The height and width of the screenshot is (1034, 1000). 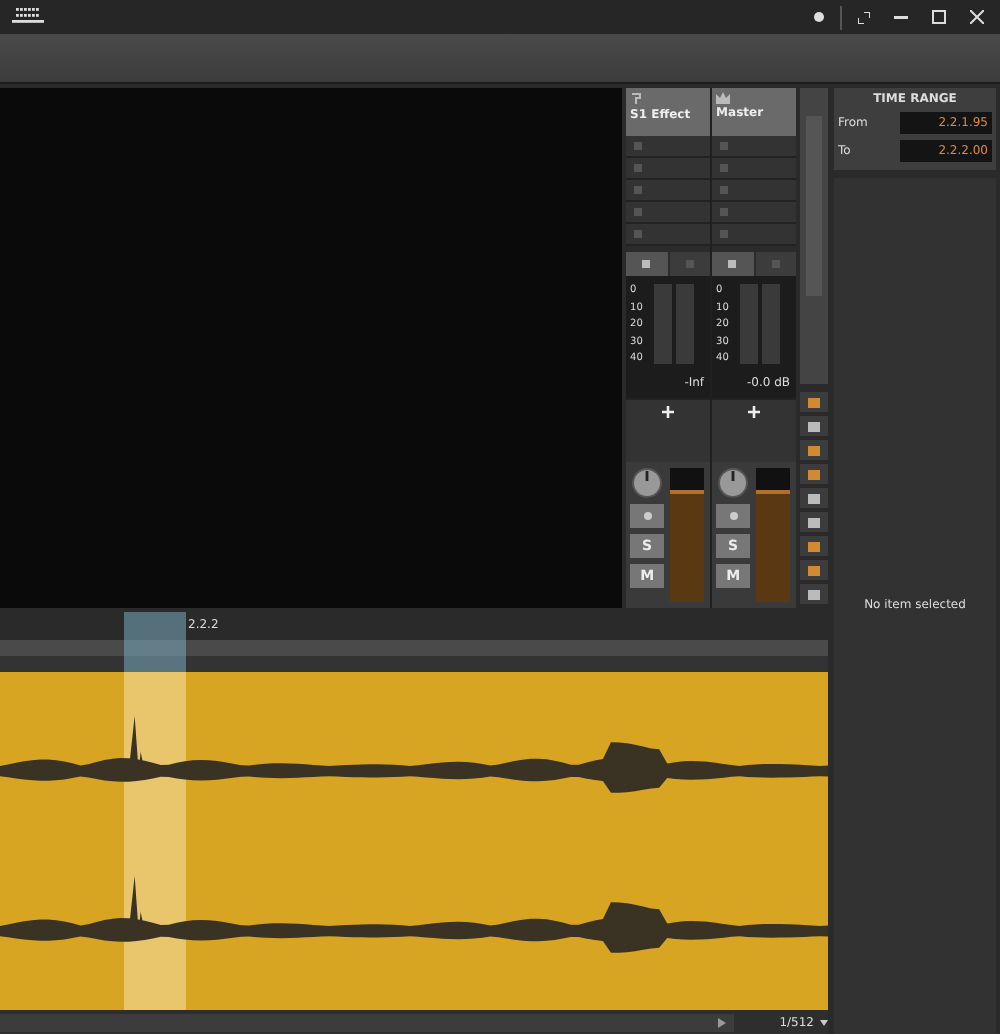 What do you see at coordinates (723, 98) in the screenshot?
I see `crown-icon` at bounding box center [723, 98].